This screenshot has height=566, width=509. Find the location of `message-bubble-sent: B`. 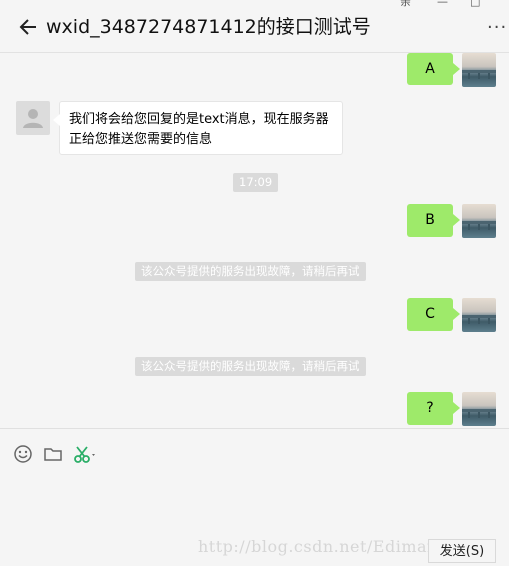

message-bubble-sent: B is located at coordinates (433, 220).